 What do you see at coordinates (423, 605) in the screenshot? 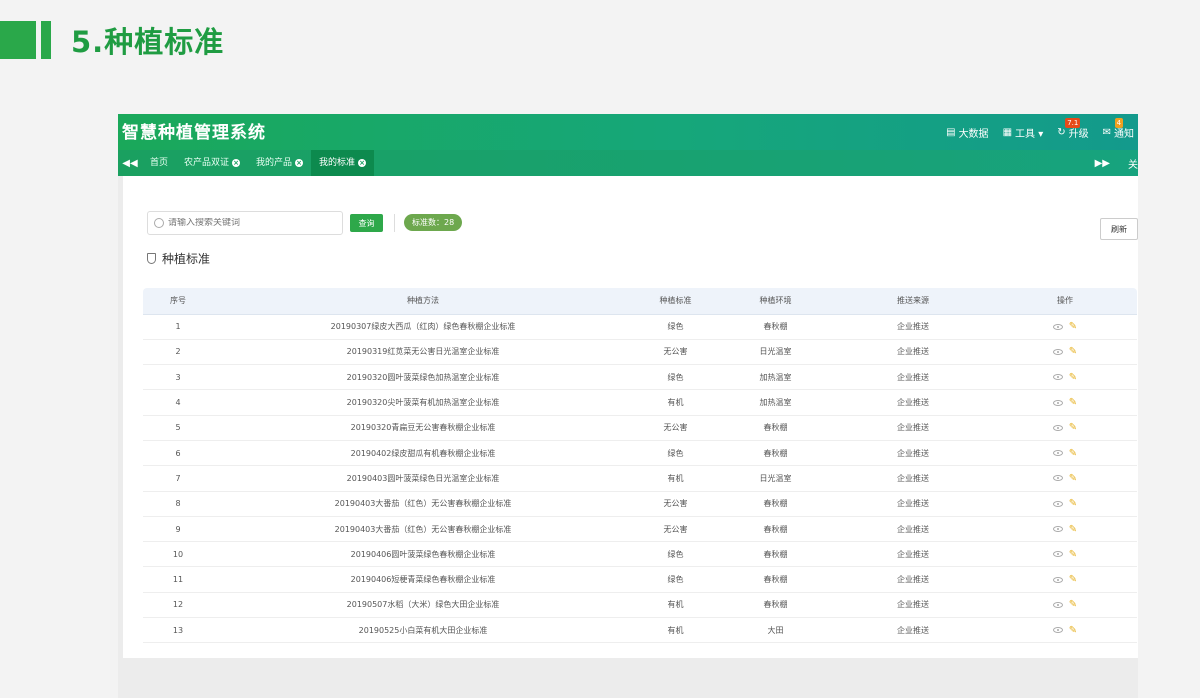
I see `table-cell: 20190507水稻（大米）绿色大田企业标准` at bounding box center [423, 605].